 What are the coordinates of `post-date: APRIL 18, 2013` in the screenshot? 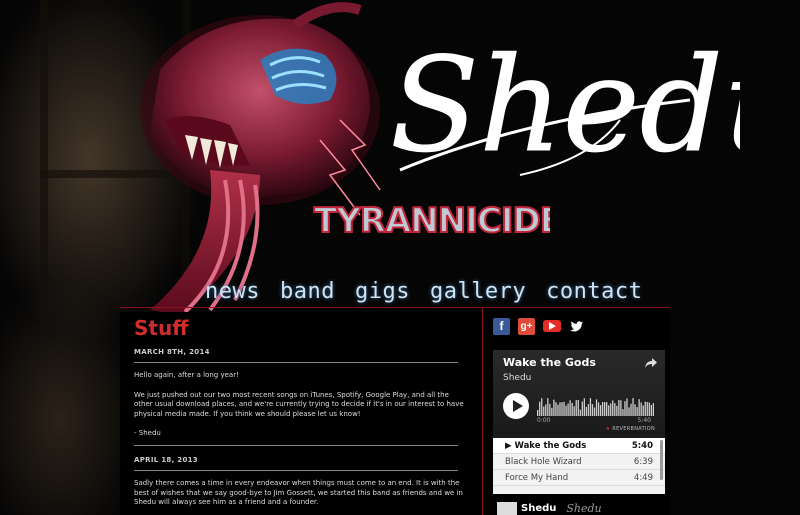 It's located at (296, 463).